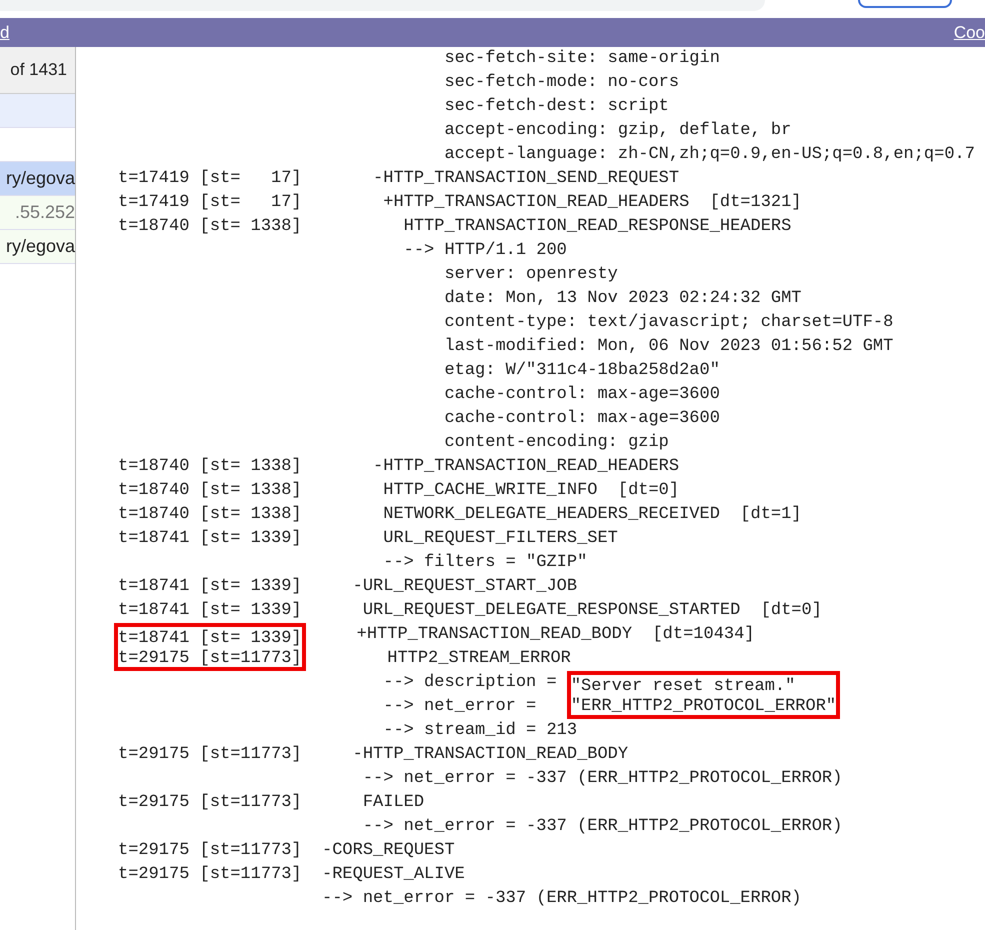 The width and height of the screenshot is (985, 930). Describe the element at coordinates (526, 467) in the screenshot. I see `log-text: -HTTP_TRANSACTION_READ_HEADERS` at that location.